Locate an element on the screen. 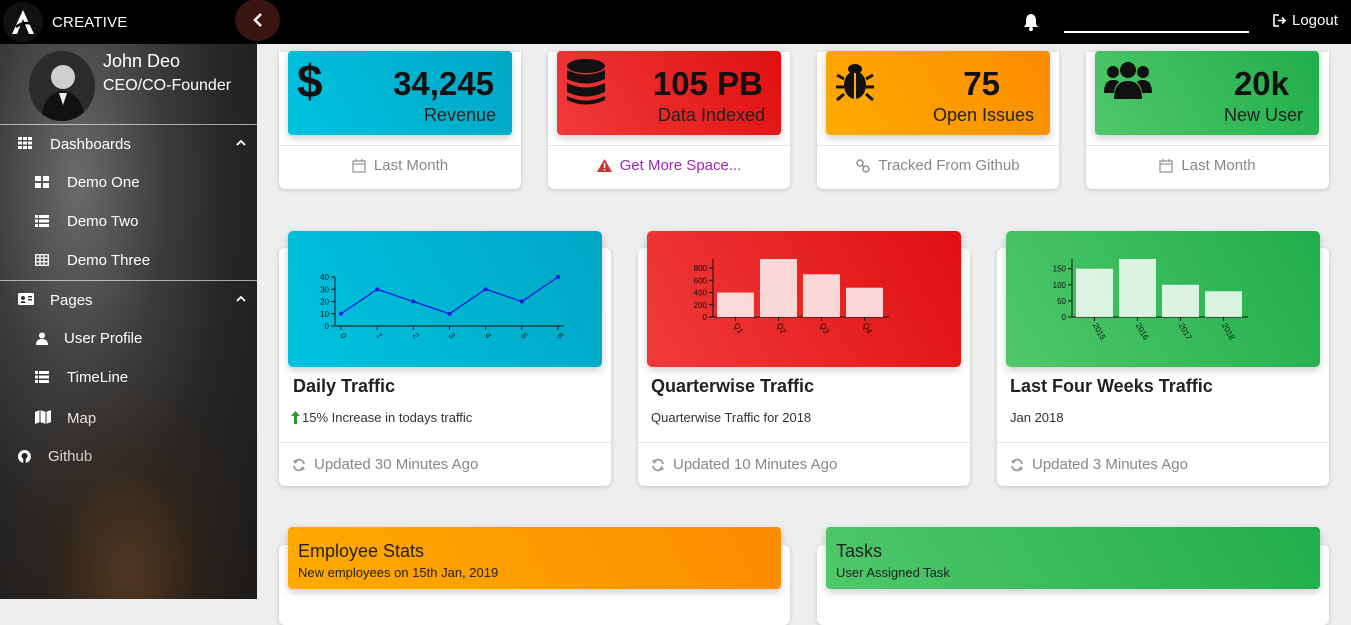 The height and width of the screenshot is (625, 1351). x-tick-label: 2015 is located at coordinates (1099, 332).